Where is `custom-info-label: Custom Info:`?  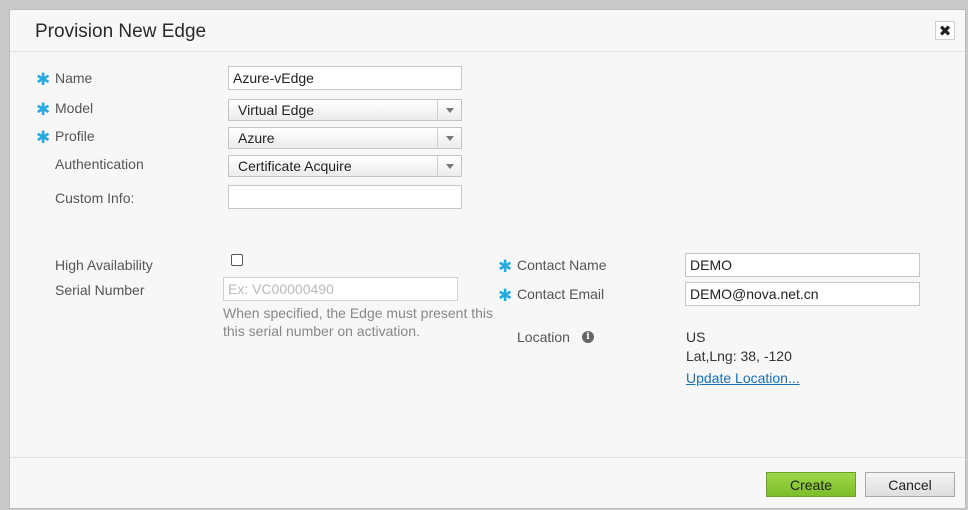
custom-info-label: Custom Info: is located at coordinates (95, 198).